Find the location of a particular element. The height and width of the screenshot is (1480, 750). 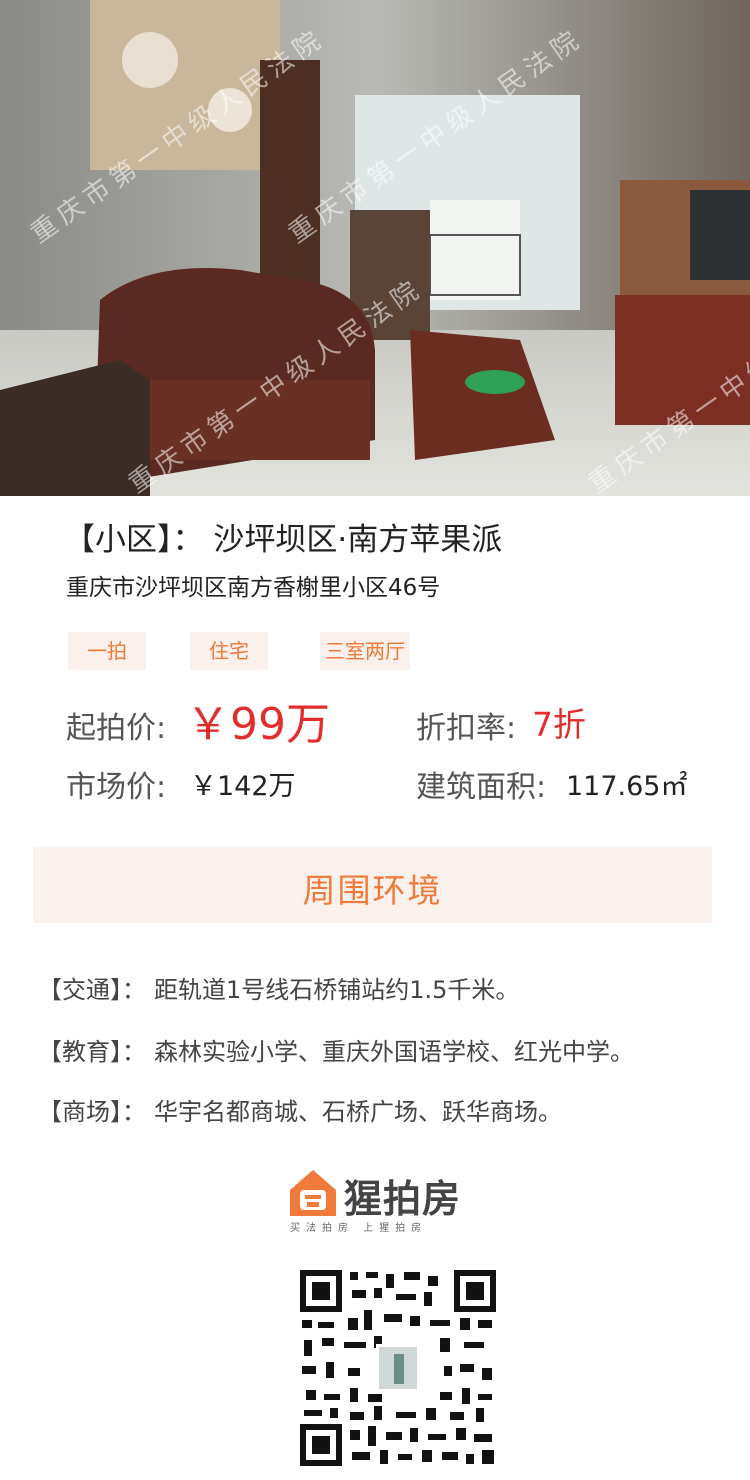

environment-title: 周围环境 is located at coordinates (372, 890).